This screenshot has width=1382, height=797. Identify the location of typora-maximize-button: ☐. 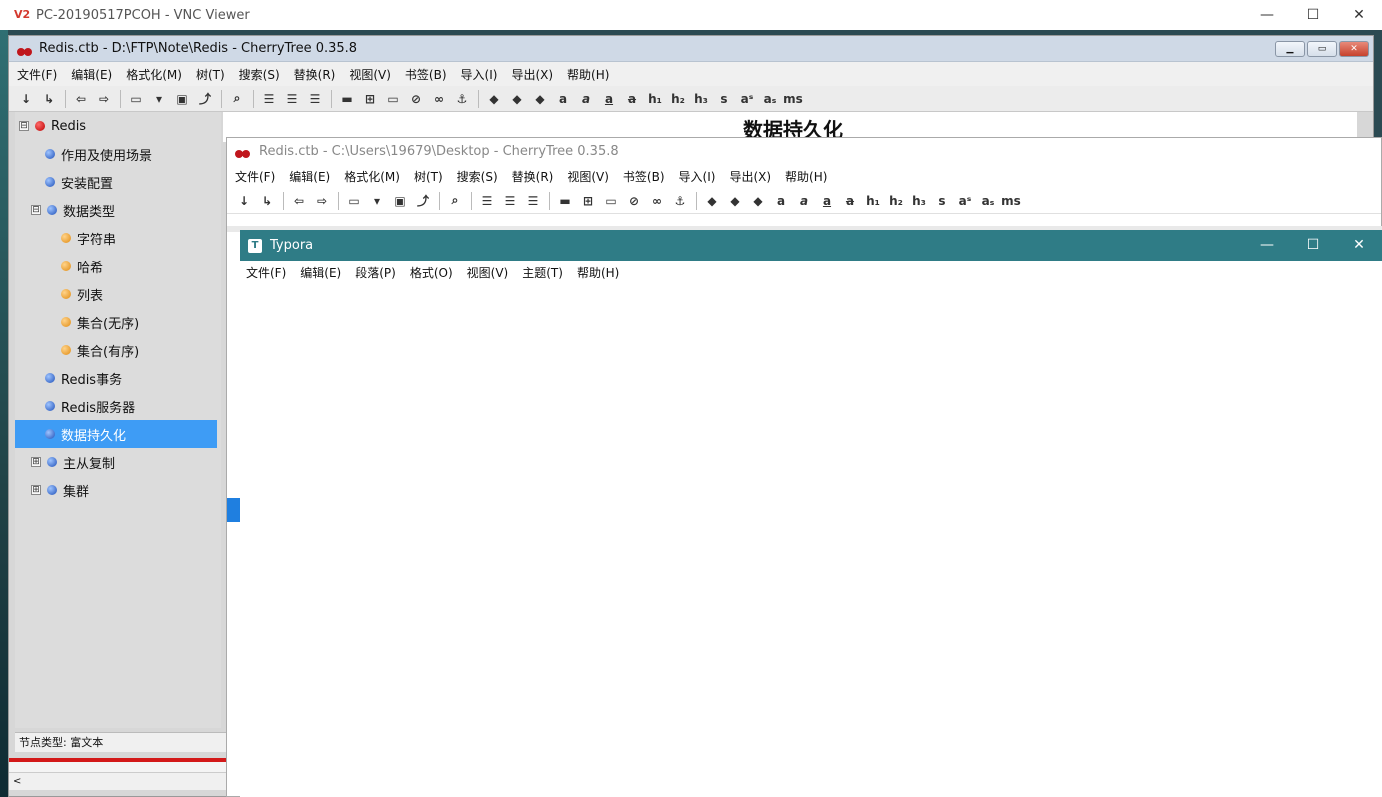
(1313, 245).